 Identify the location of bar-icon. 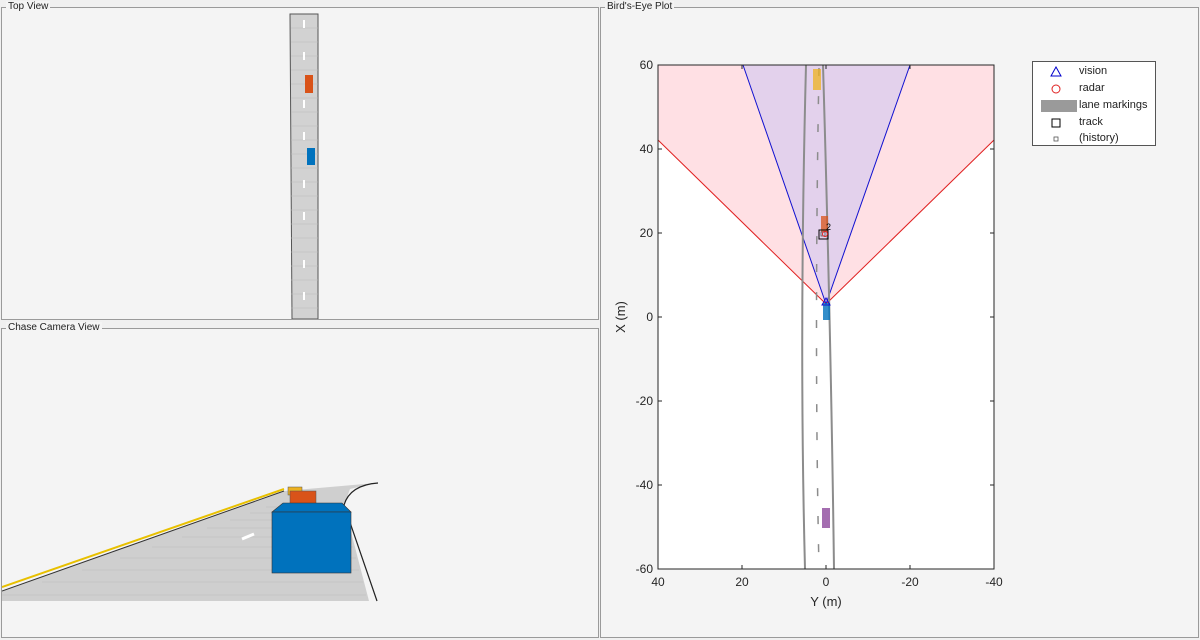
(1059, 106).